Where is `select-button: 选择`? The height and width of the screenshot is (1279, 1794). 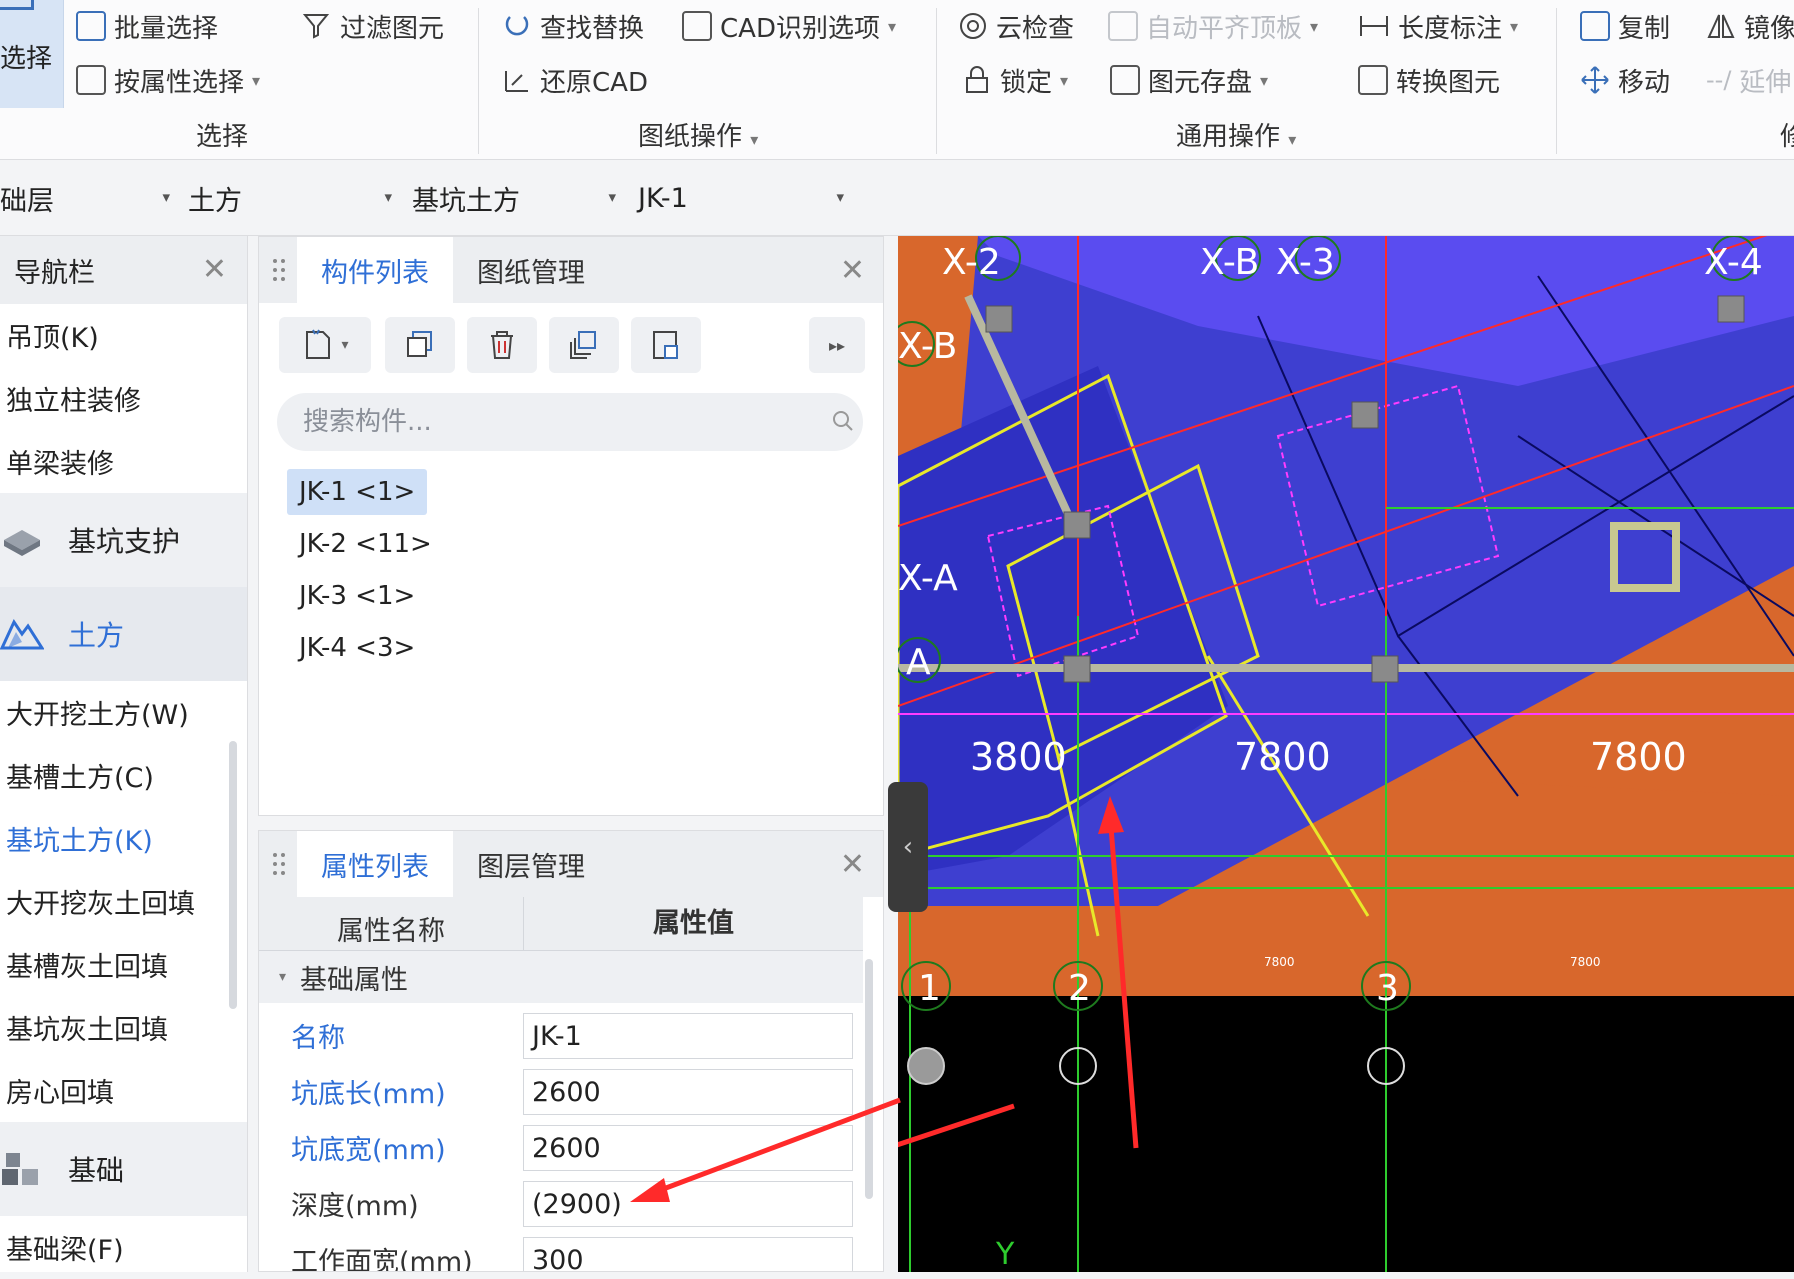
select-button: 选择 is located at coordinates (32, 54).